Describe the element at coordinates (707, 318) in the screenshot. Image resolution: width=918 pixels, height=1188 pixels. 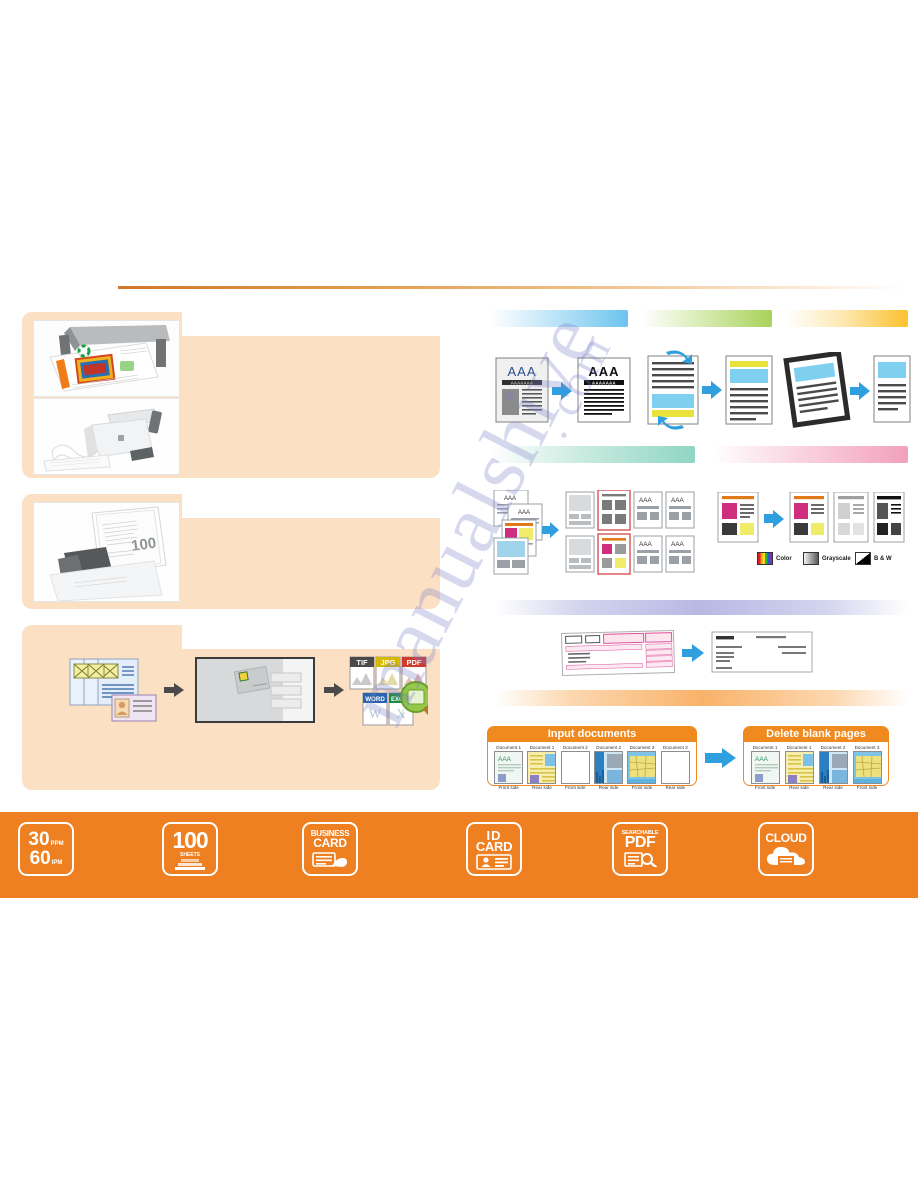
I see `section-bar-auto-orientation` at that location.